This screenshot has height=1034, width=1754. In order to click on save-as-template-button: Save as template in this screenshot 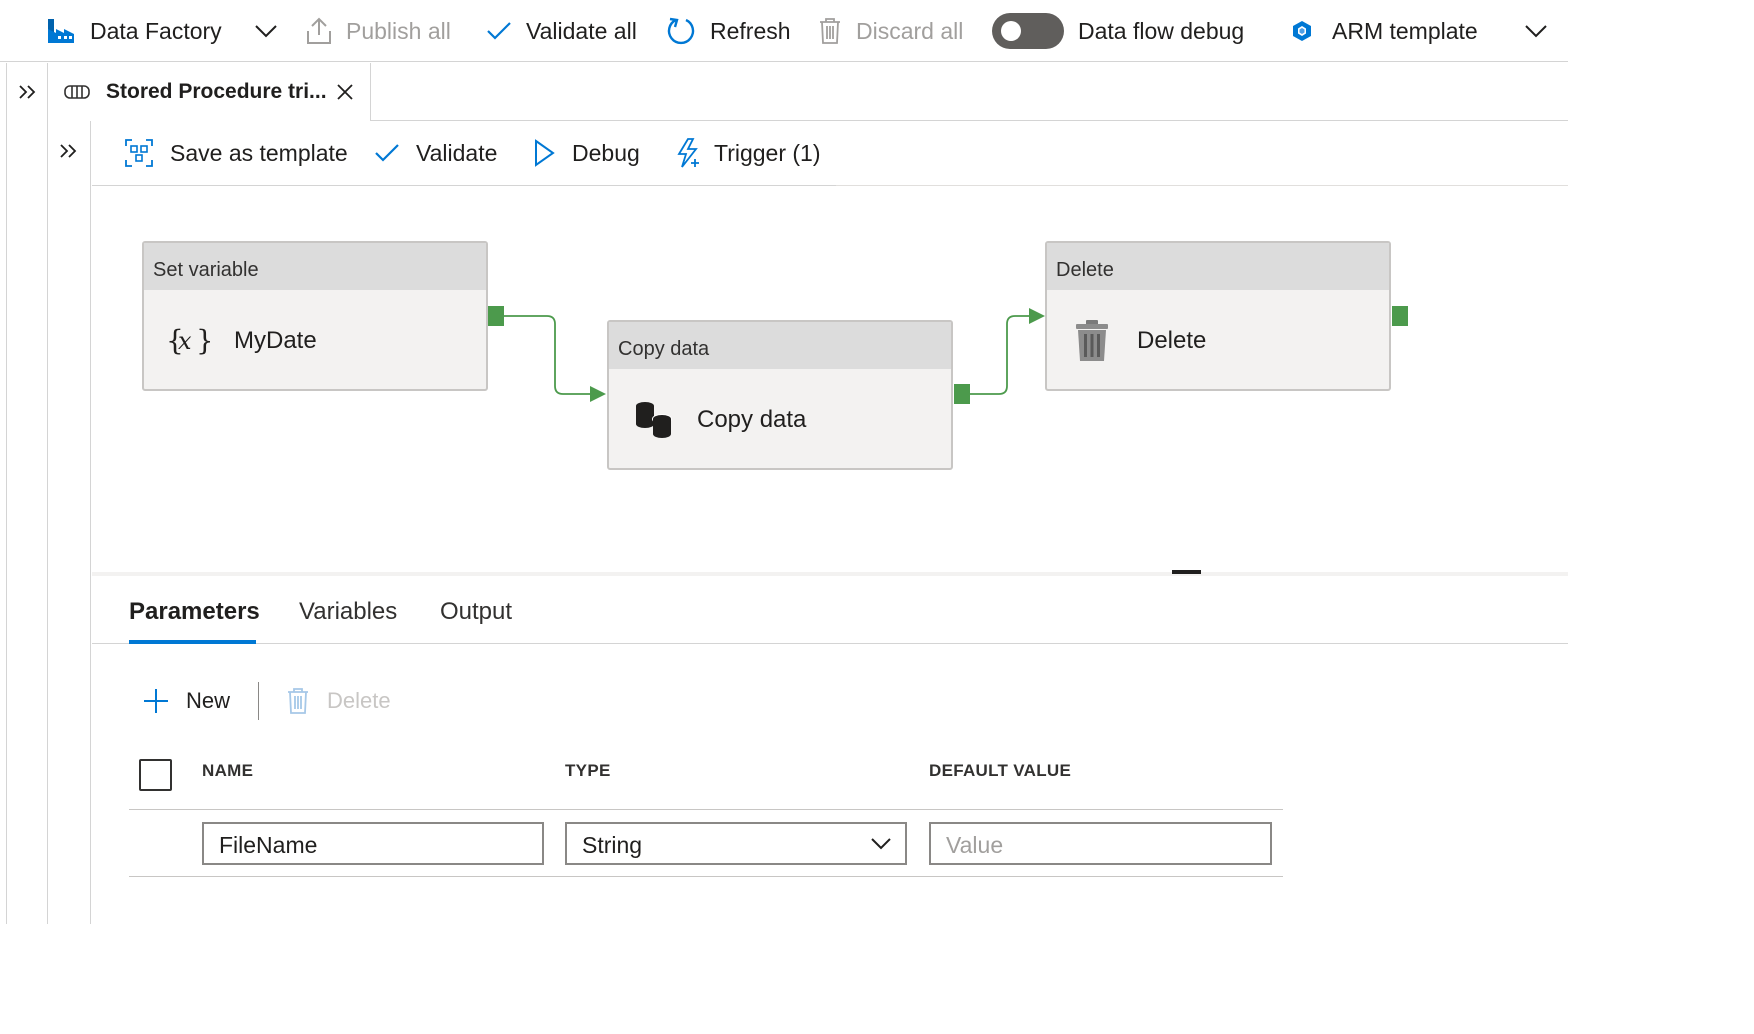, I will do `click(236, 153)`.